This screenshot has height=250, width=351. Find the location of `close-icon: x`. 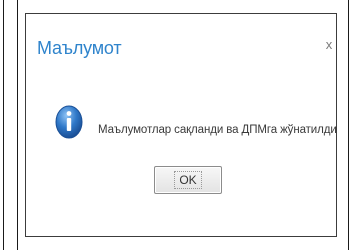

close-icon: x is located at coordinates (329, 45).